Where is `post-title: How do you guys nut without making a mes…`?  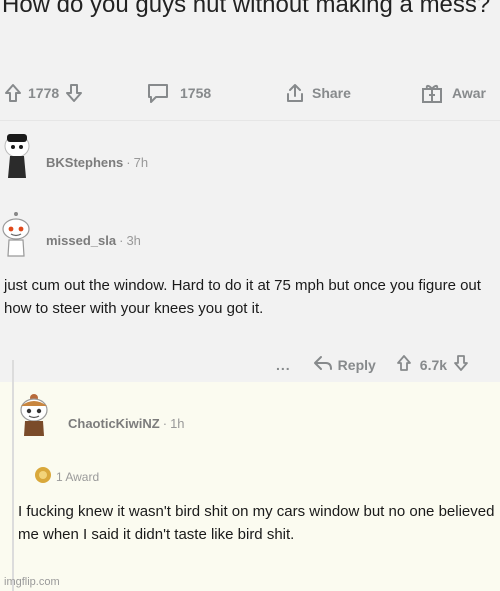 post-title: How do you guys nut without making a mes… is located at coordinates (246, 9).